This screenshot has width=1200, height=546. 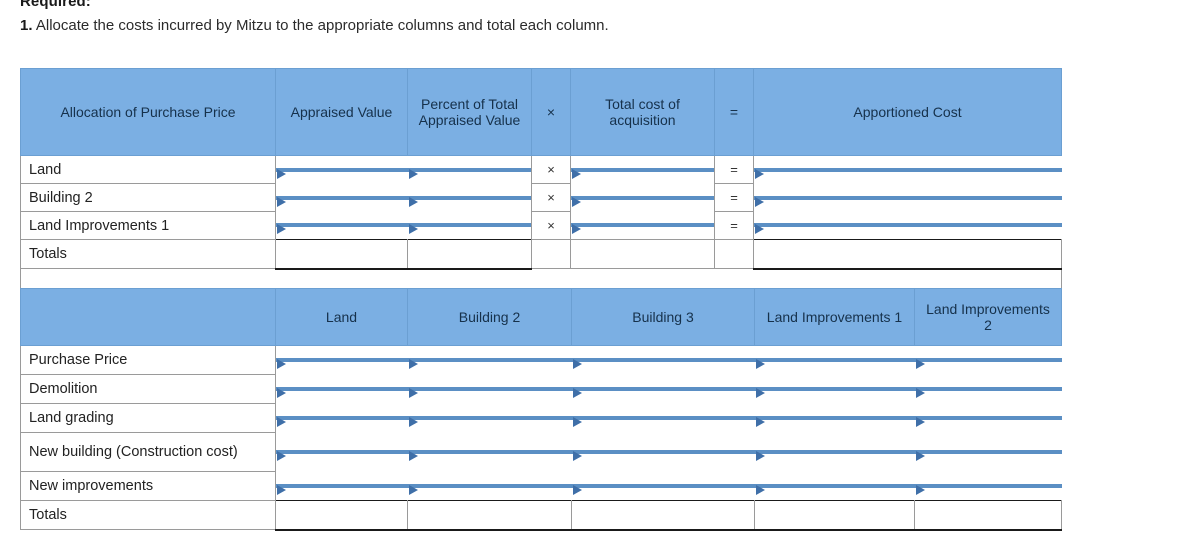 I want to click on cell-new-building-land, so click(x=341, y=452).